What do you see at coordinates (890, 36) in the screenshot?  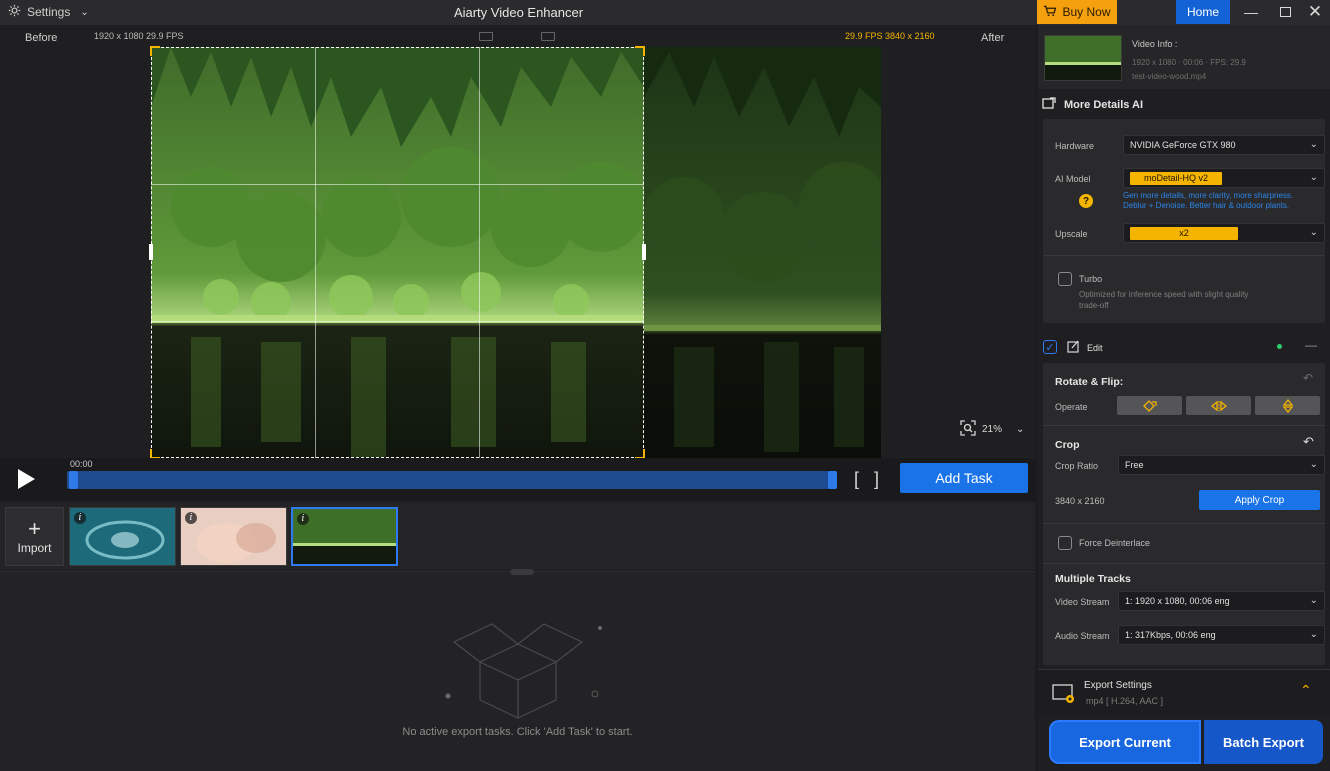 I see `after-resolution: 29.9 FPS 3840 x 2160` at bounding box center [890, 36].